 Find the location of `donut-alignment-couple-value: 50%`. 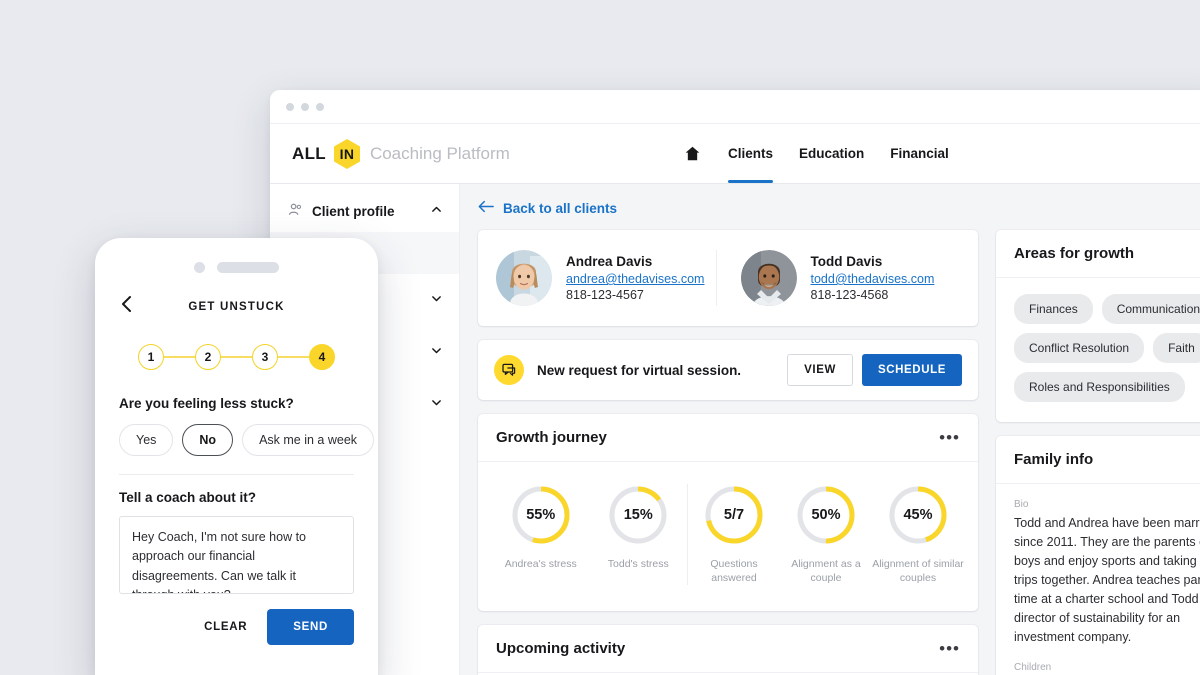

donut-alignment-couple-value: 50% is located at coordinates (826, 515).